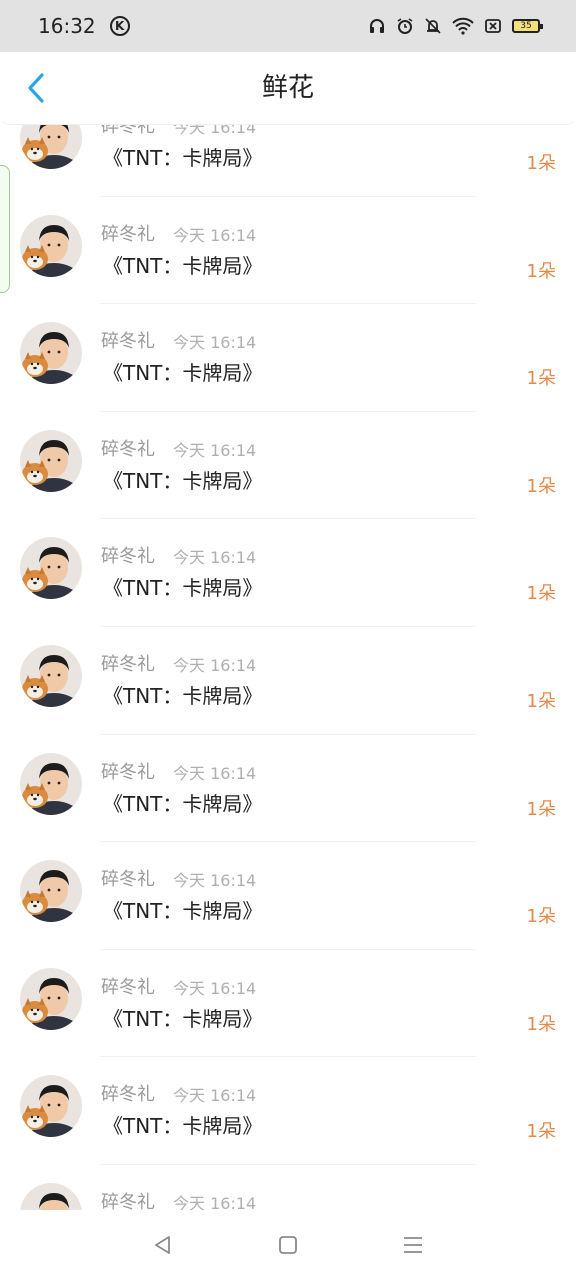  I want to click on status-bar: 16:32 K 35, so click(288, 26).